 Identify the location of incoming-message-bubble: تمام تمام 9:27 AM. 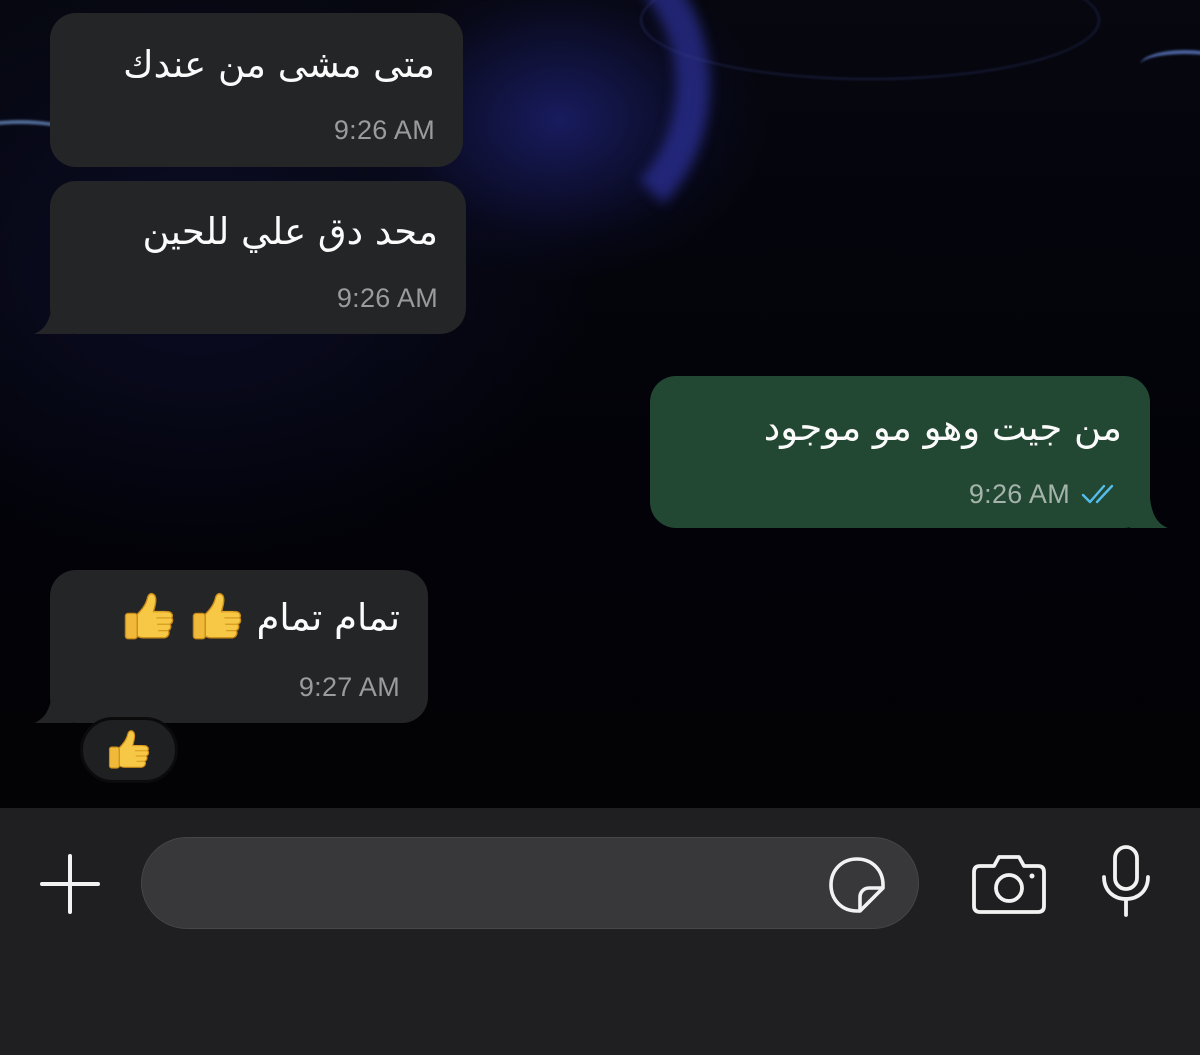
(239, 646).